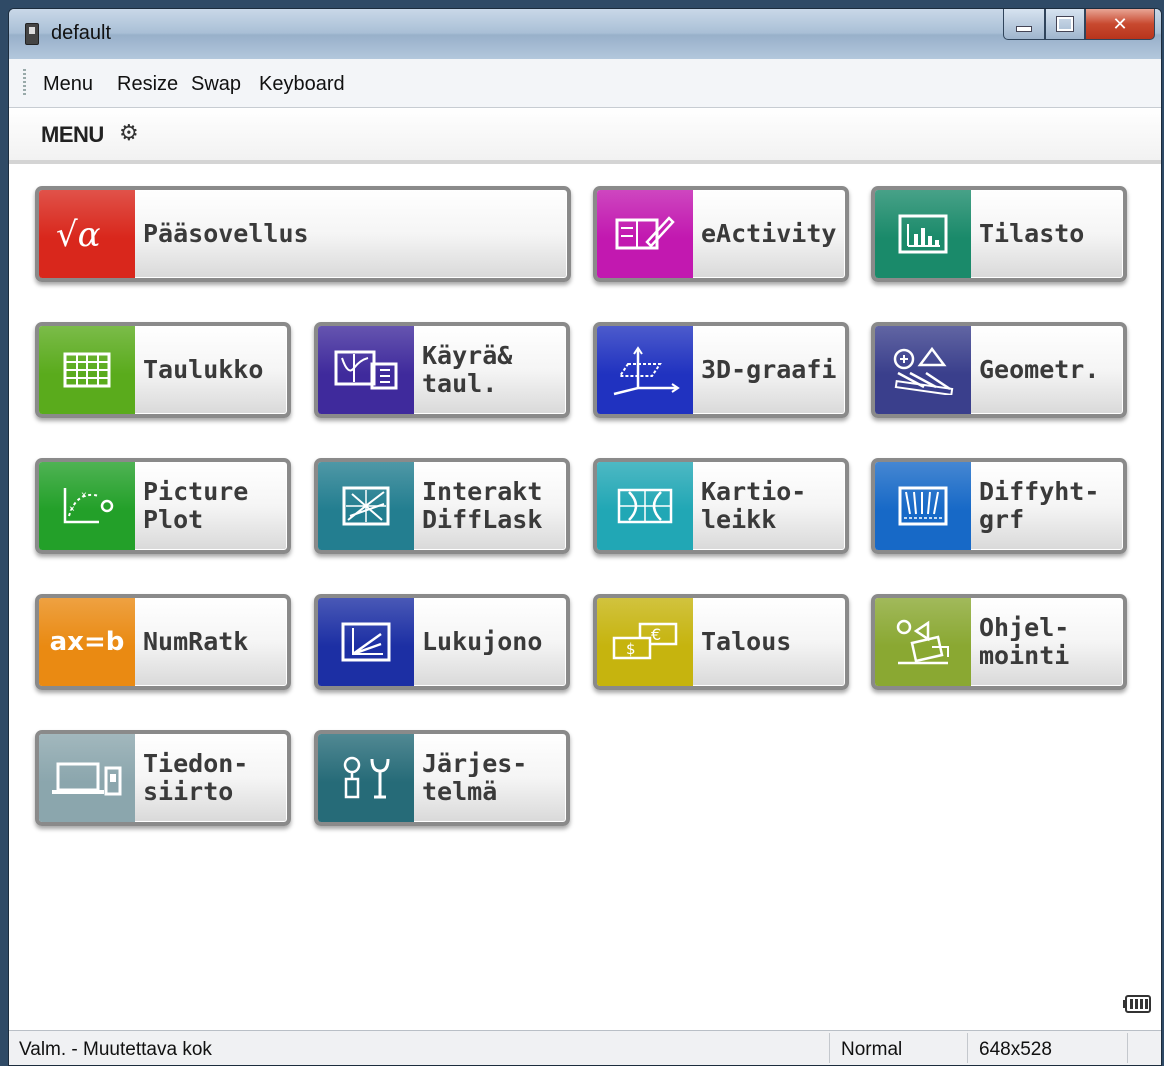 This screenshot has height=1066, width=1164. Describe the element at coordinates (87, 370) in the screenshot. I see `spreadsheet-icon` at that location.